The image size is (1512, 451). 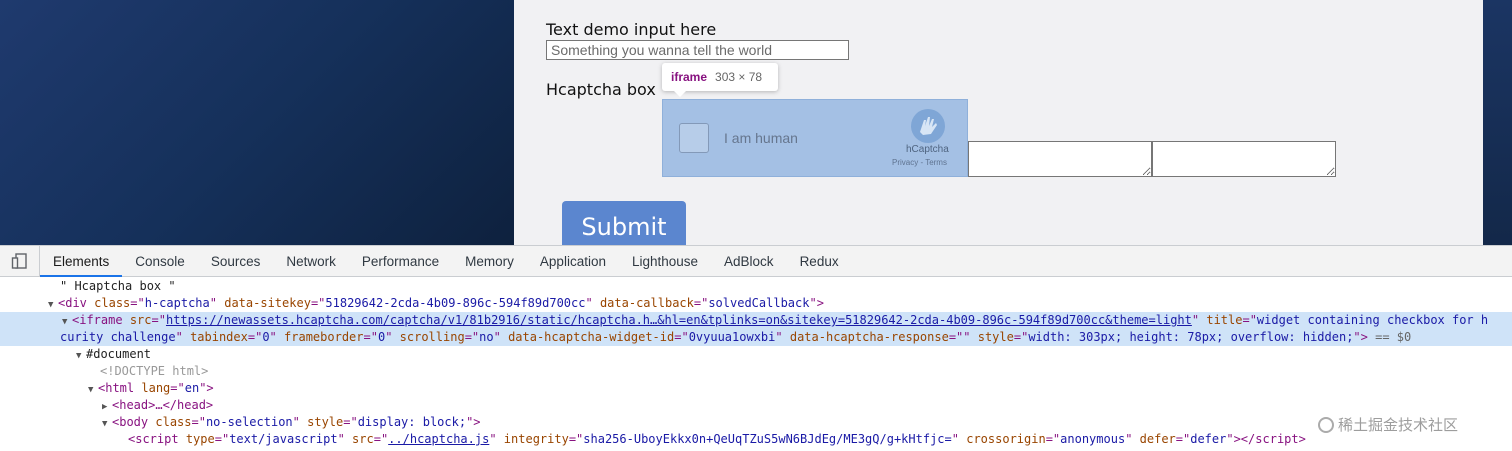 I want to click on tab-application: Application, so click(x=573, y=261).